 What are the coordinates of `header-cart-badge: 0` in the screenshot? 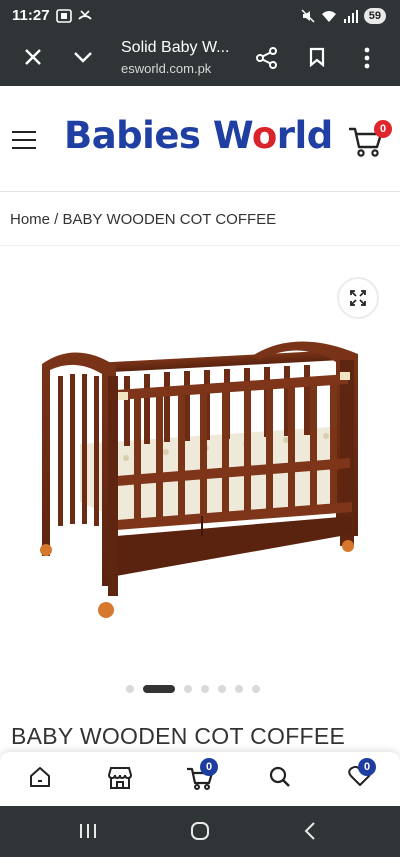 It's located at (383, 129).